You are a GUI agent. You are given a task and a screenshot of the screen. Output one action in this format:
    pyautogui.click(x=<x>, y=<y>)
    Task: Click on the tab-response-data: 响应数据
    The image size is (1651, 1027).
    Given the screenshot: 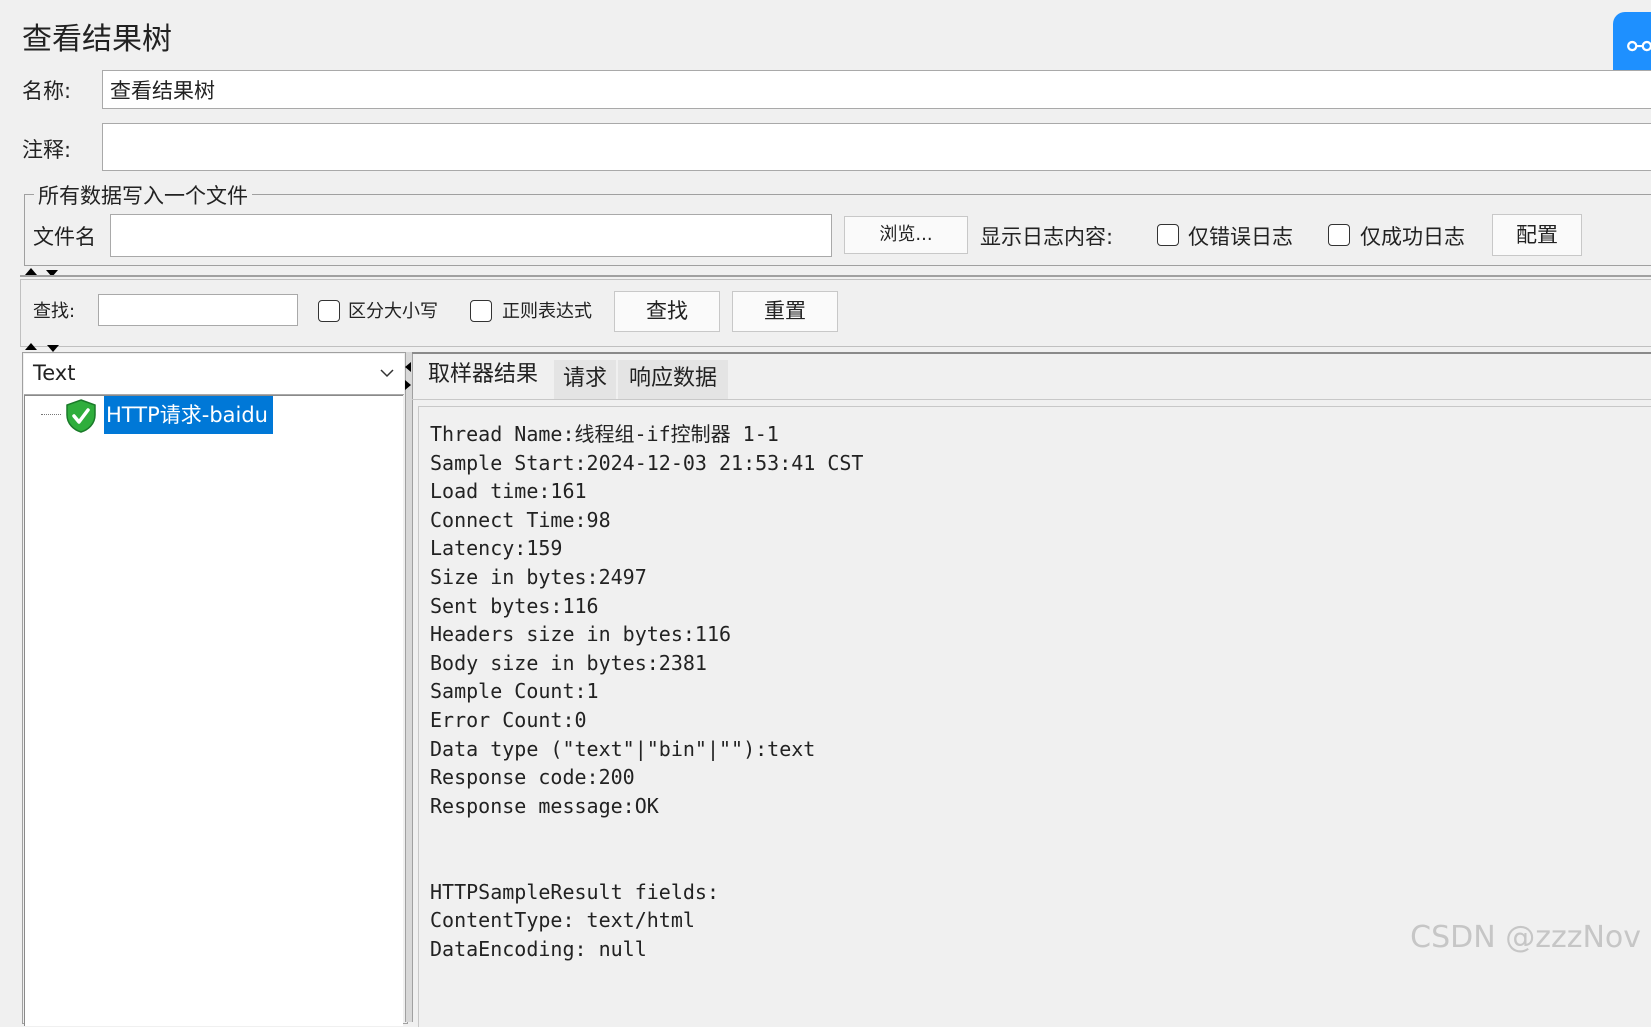 What is the action you would take?
    pyautogui.click(x=673, y=380)
    